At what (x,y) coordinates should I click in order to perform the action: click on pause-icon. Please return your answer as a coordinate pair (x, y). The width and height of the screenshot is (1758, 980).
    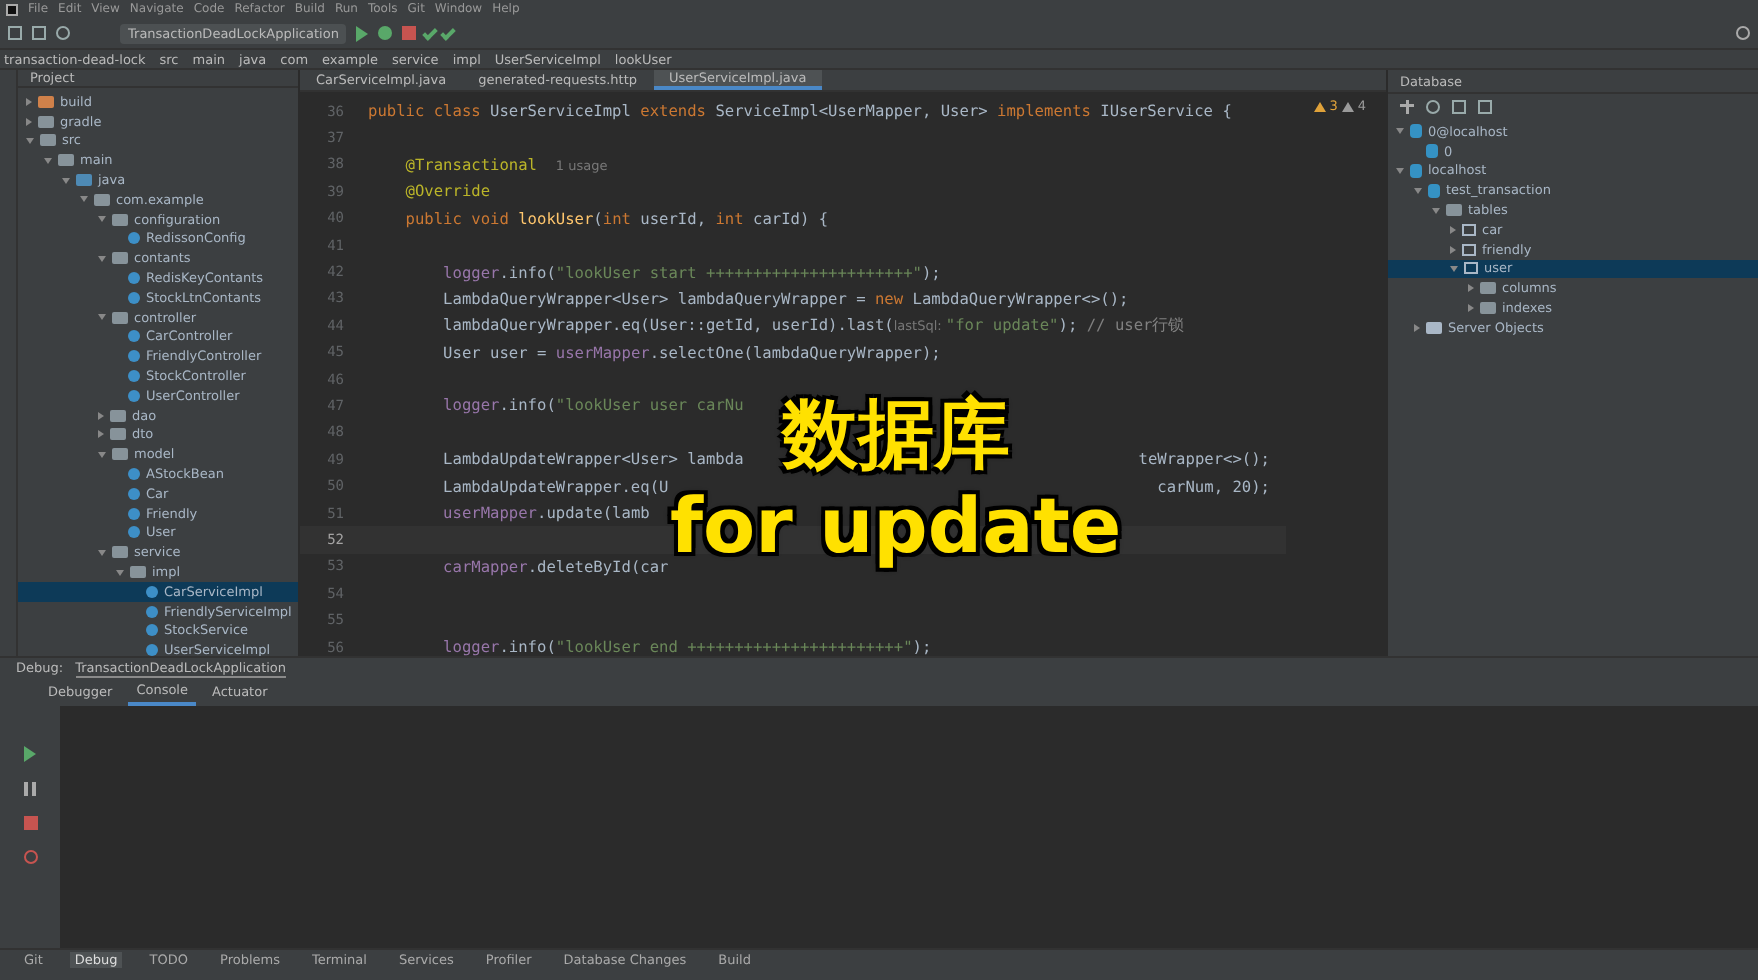
    Looking at the image, I should click on (30, 789).